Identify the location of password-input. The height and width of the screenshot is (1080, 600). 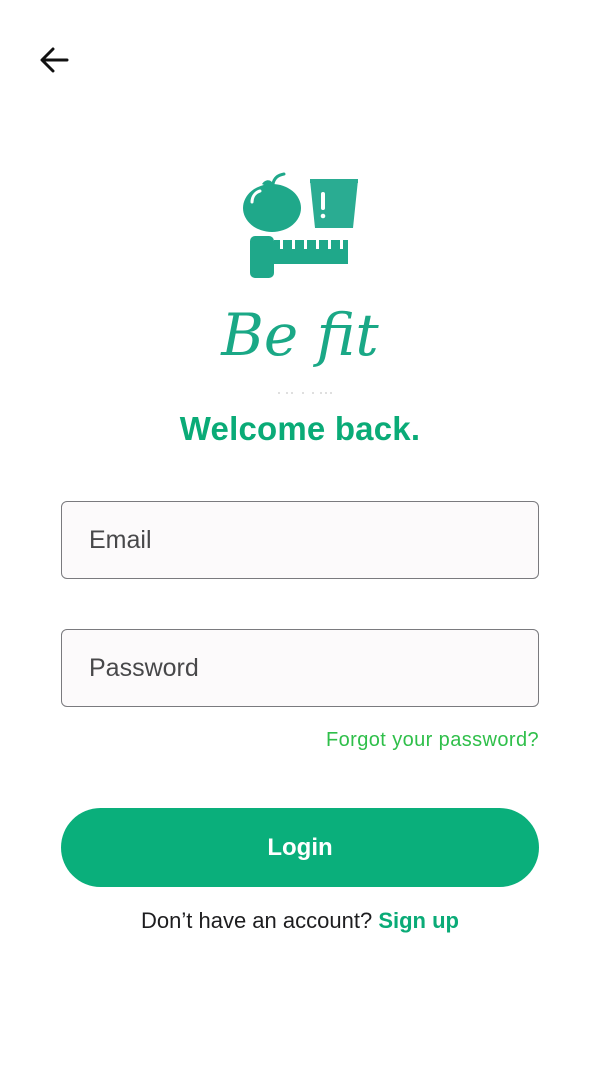
(312, 668).